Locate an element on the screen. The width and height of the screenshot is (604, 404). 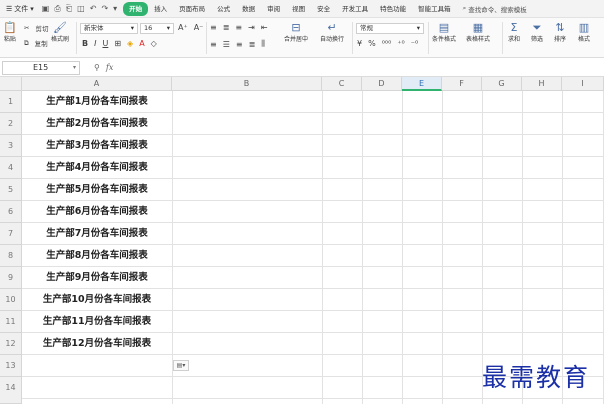
column-header-b: B is located at coordinates (247, 84).